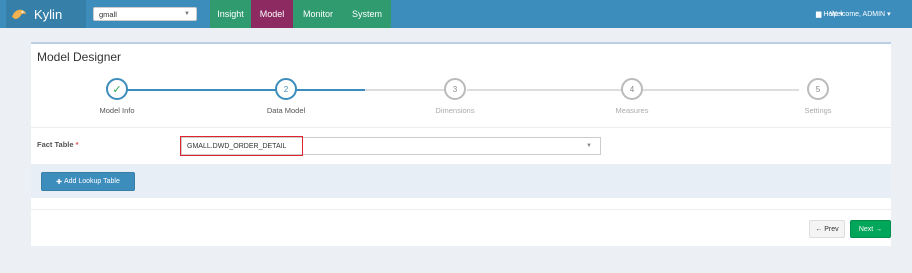 The height and width of the screenshot is (273, 912). What do you see at coordinates (286, 89) in the screenshot?
I see `step-number: 2` at bounding box center [286, 89].